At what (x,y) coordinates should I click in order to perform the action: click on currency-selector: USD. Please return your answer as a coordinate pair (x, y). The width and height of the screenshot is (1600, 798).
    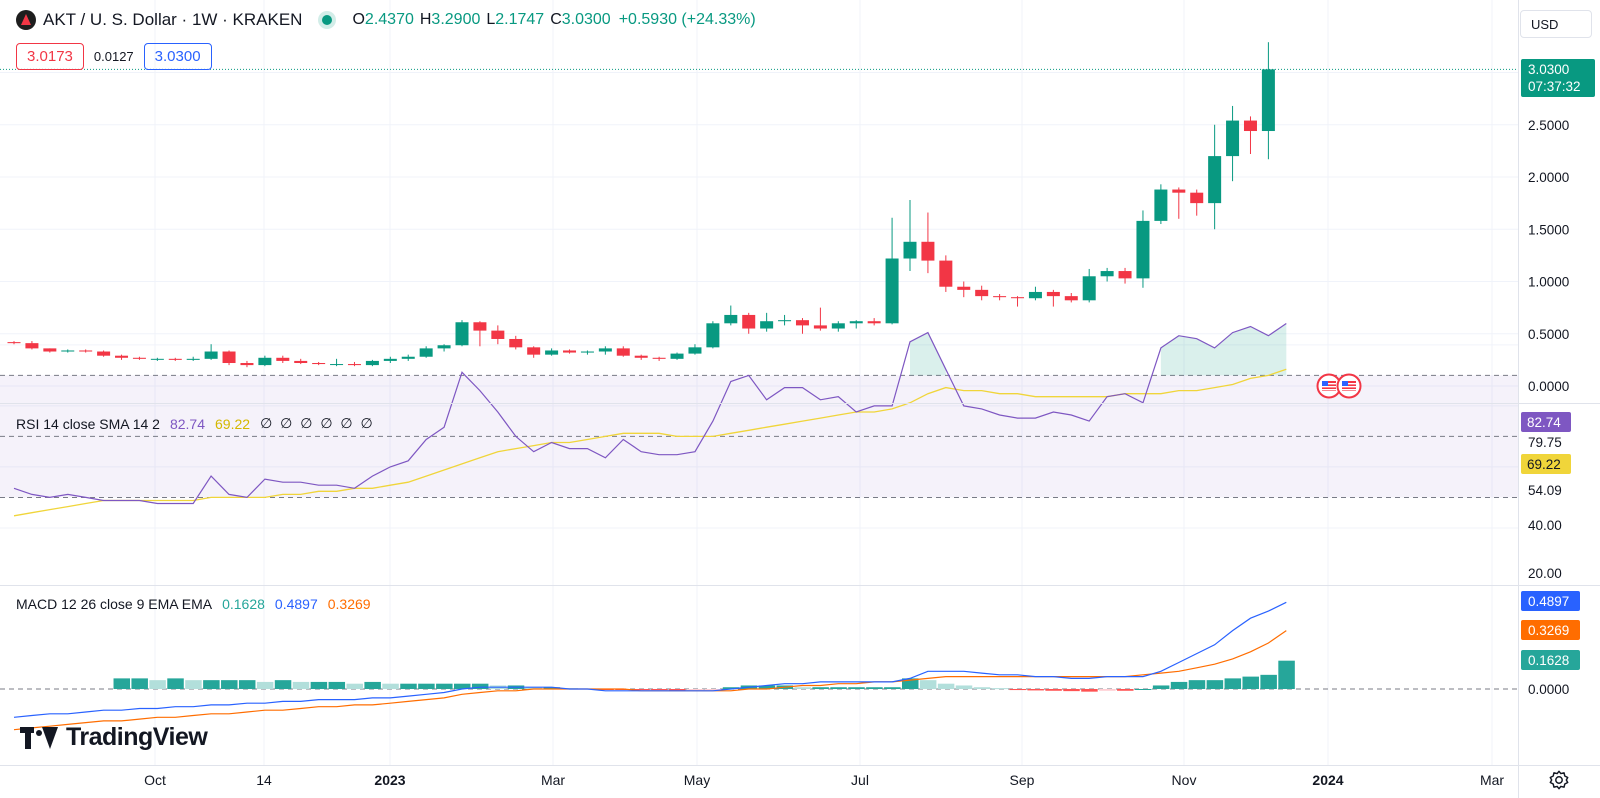
    Looking at the image, I should click on (1556, 24).